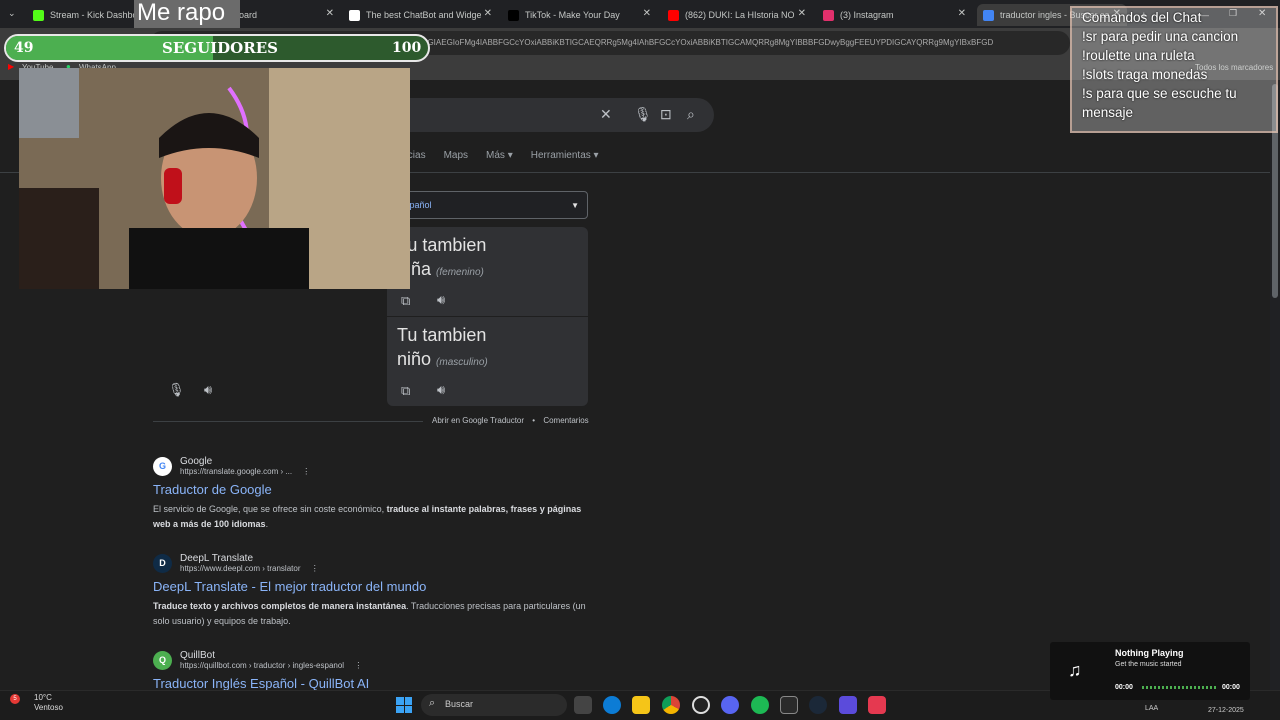 The image size is (1280, 720). I want to click on tab-label: (3) Instagram, so click(867, 15).